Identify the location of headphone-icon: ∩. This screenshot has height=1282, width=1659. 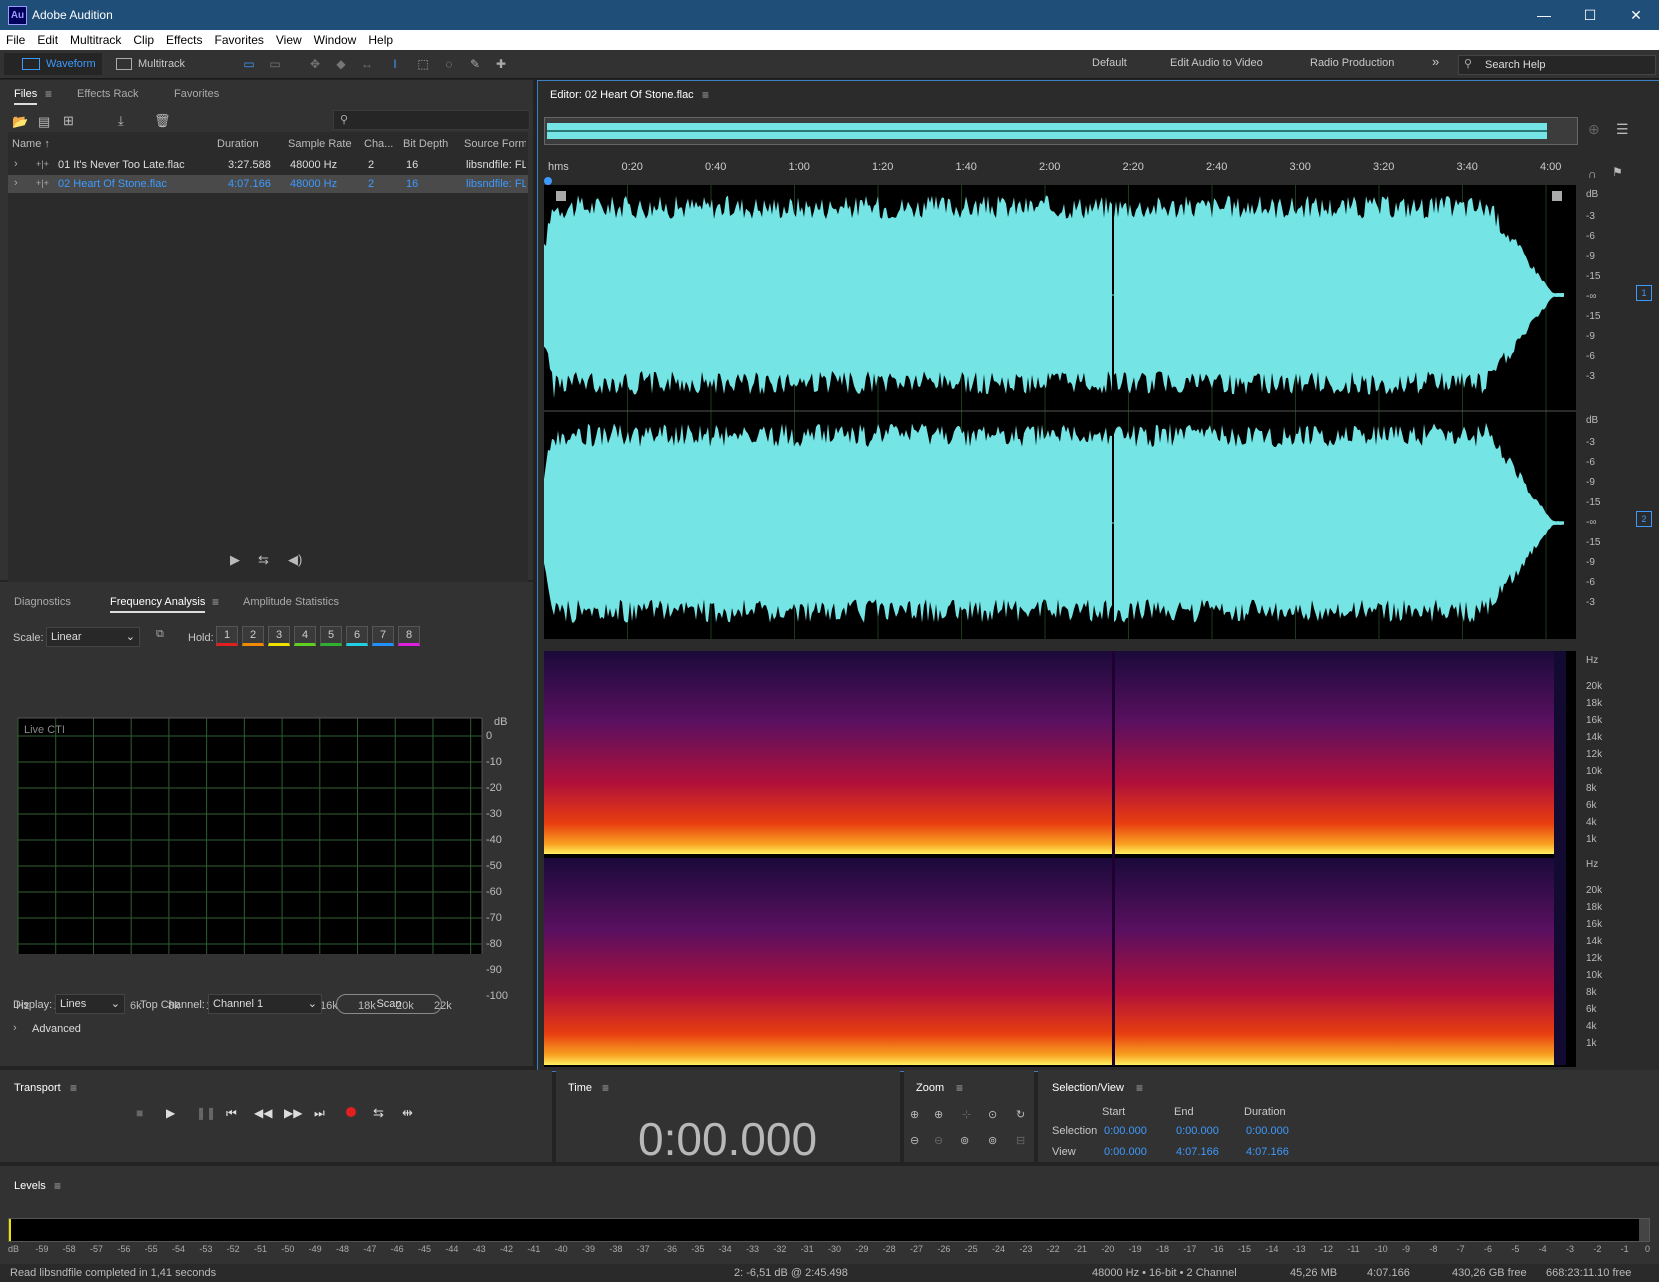
(1592, 174).